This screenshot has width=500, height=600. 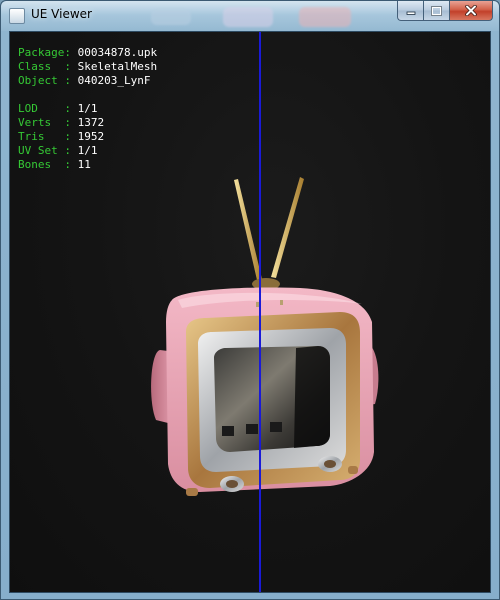 What do you see at coordinates (41, 108) in the screenshot?
I see `info-key: LOD` at bounding box center [41, 108].